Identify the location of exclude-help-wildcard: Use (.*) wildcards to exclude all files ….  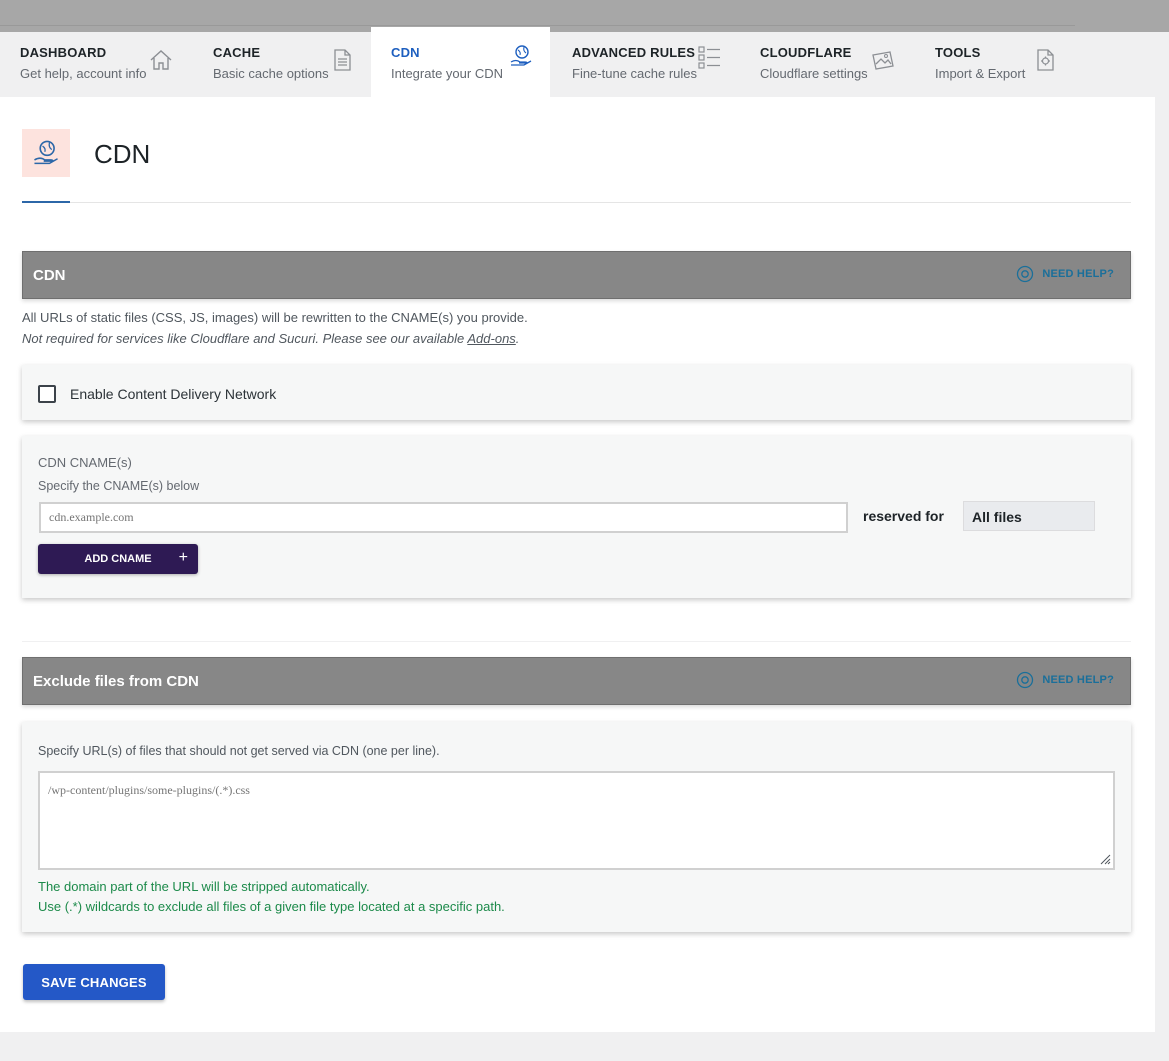
(271, 906).